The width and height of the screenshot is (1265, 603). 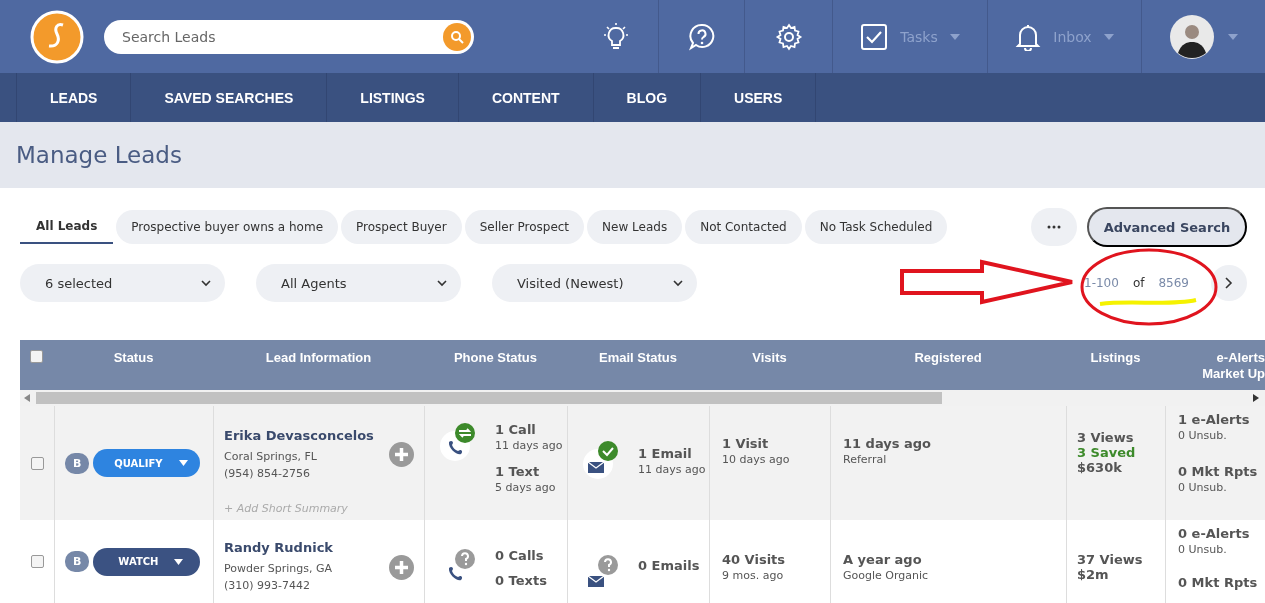 What do you see at coordinates (278, 569) in the screenshot?
I see `lead-location: Powder Springs, GA` at bounding box center [278, 569].